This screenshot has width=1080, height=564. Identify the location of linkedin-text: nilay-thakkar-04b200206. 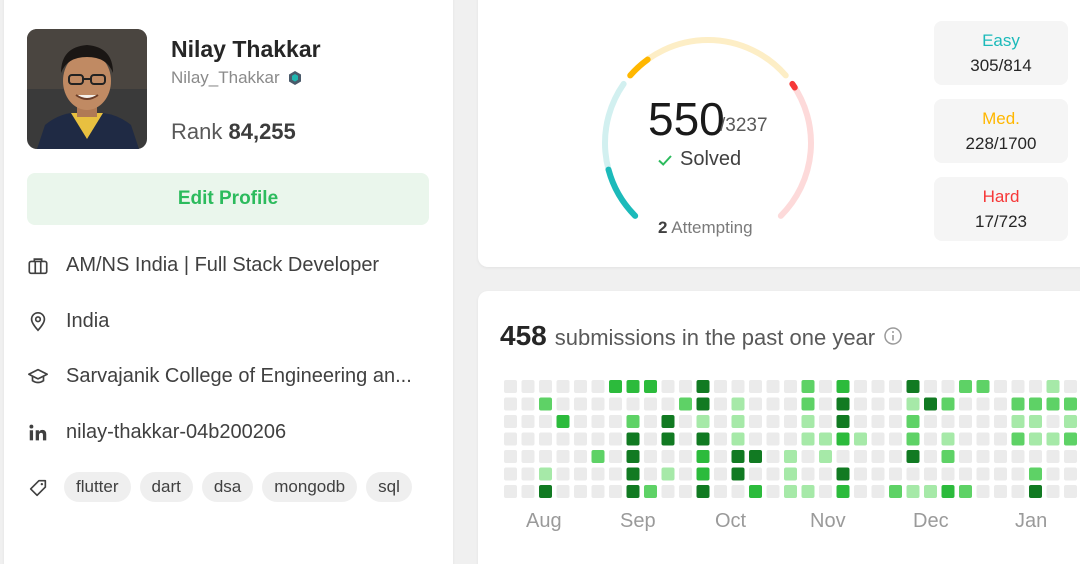
(176, 432).